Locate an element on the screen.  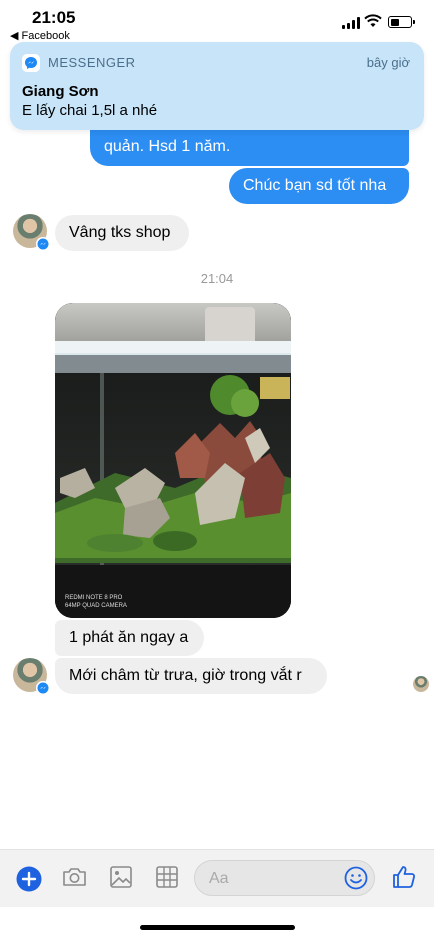
home-indicator is located at coordinates (217, 927).